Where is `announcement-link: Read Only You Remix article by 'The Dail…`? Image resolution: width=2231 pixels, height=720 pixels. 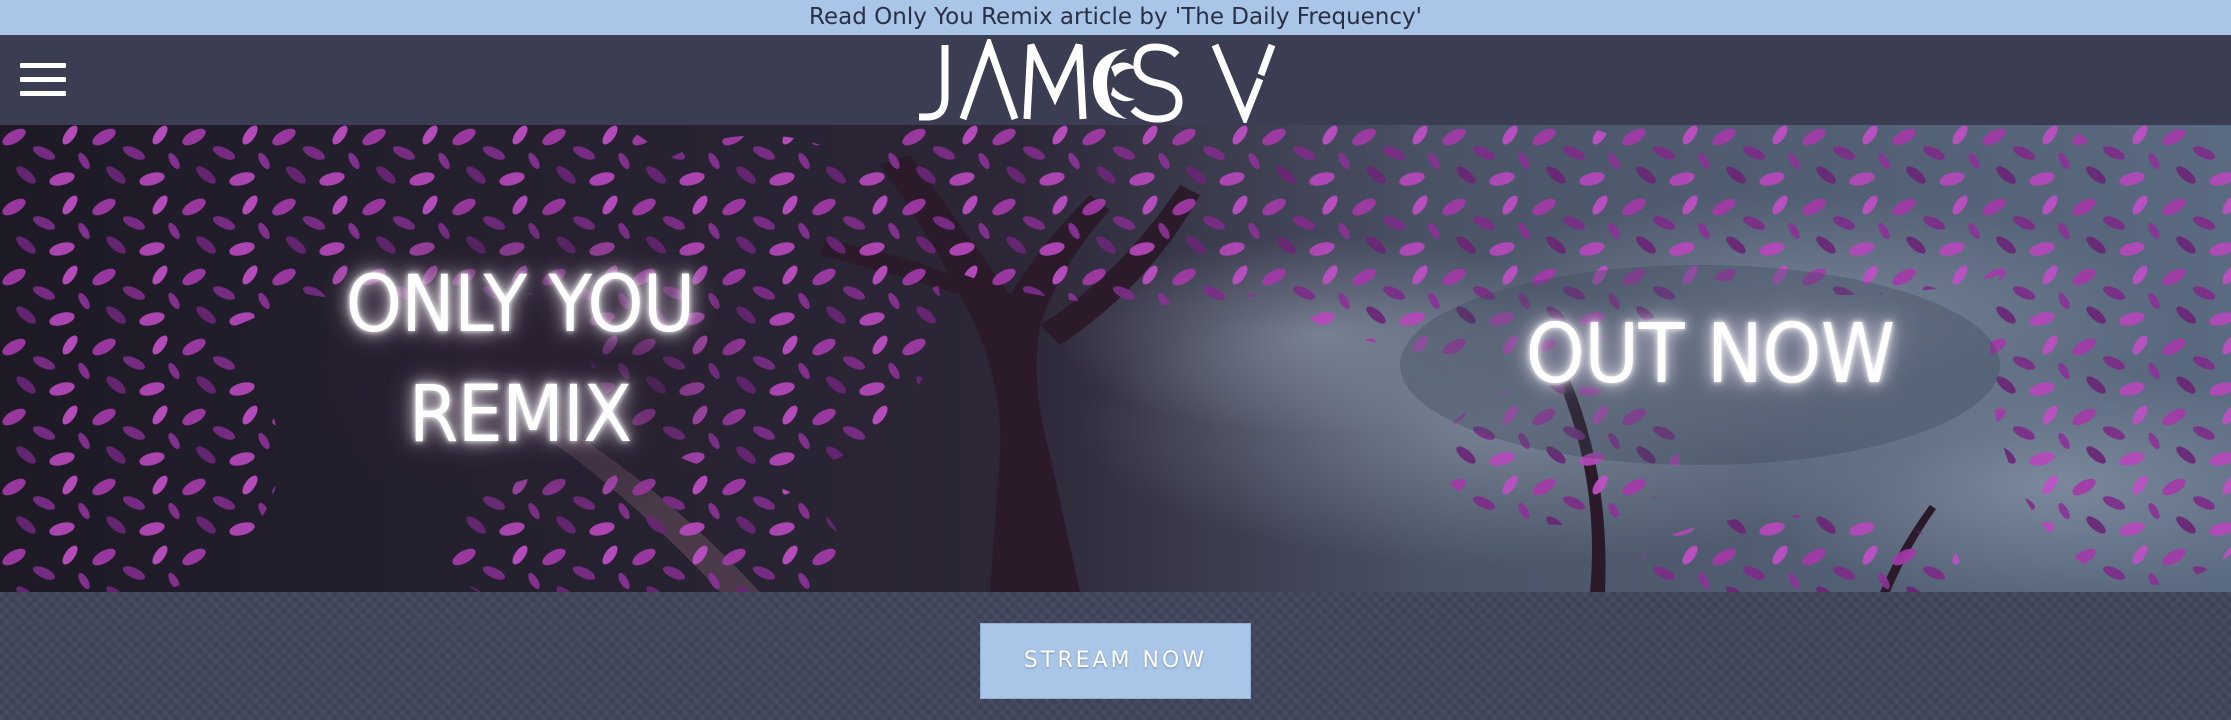 announcement-link: Read Only You Remix article by 'The Dail… is located at coordinates (1115, 17).